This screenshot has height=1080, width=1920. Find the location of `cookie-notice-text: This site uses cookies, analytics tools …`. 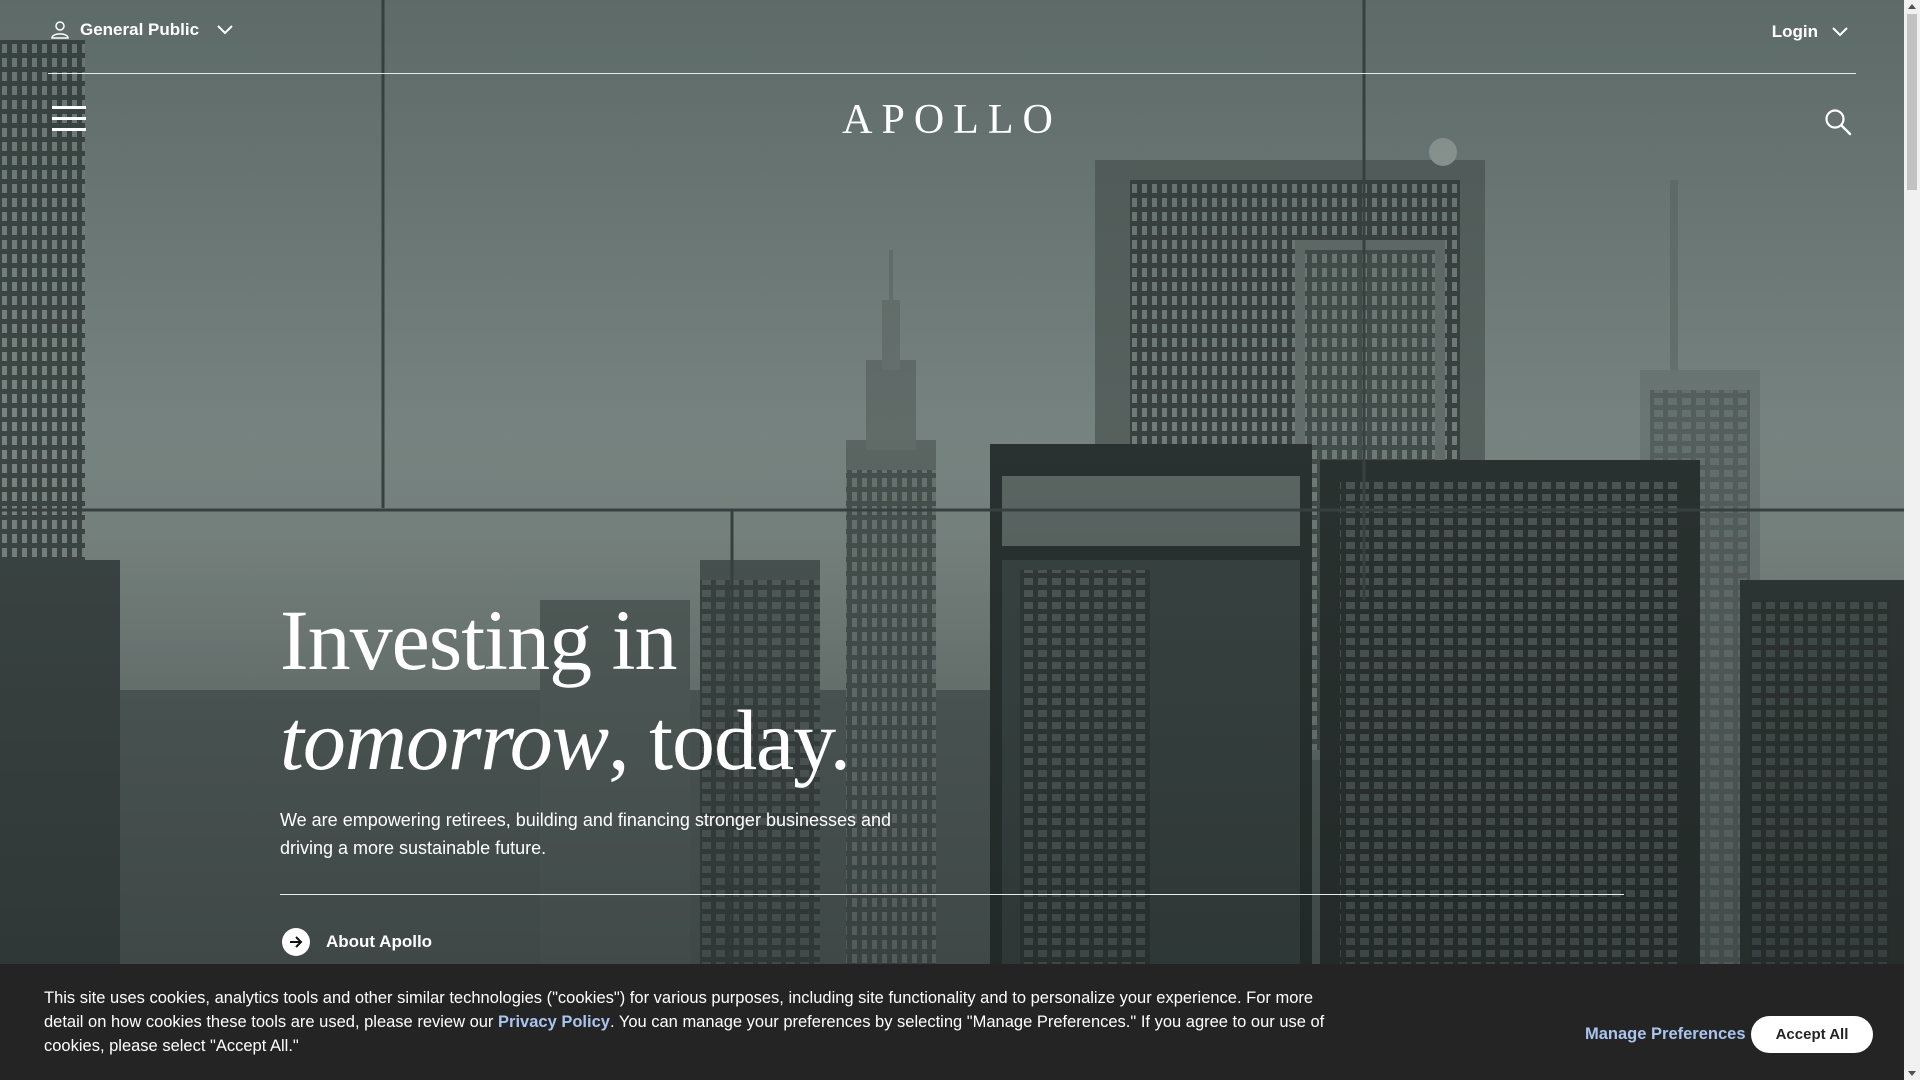

cookie-notice-text: This site uses cookies, analytics tools … is located at coordinates (694, 1022).